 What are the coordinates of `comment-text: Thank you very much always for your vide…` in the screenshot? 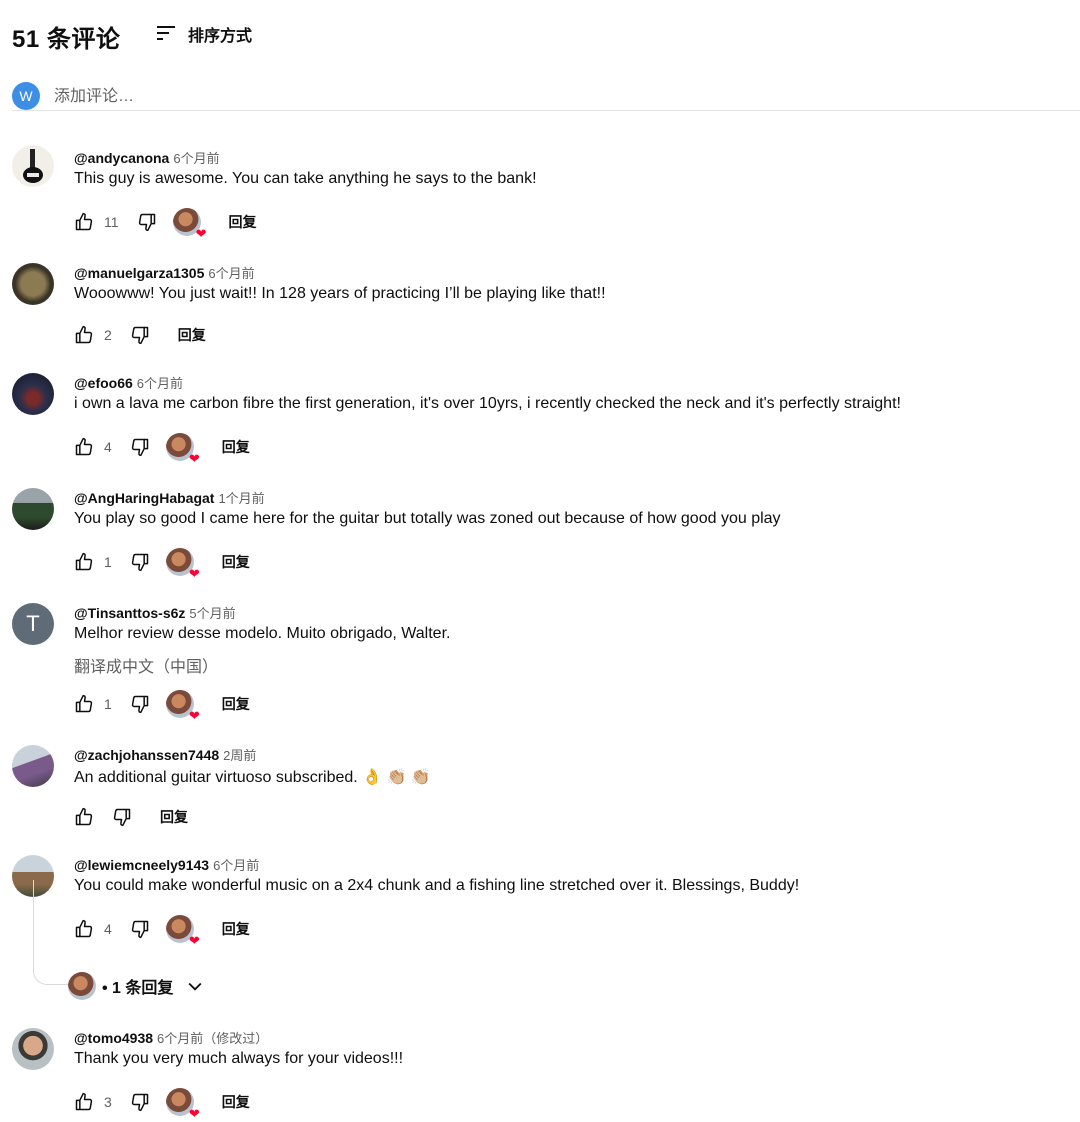 It's located at (239, 1058).